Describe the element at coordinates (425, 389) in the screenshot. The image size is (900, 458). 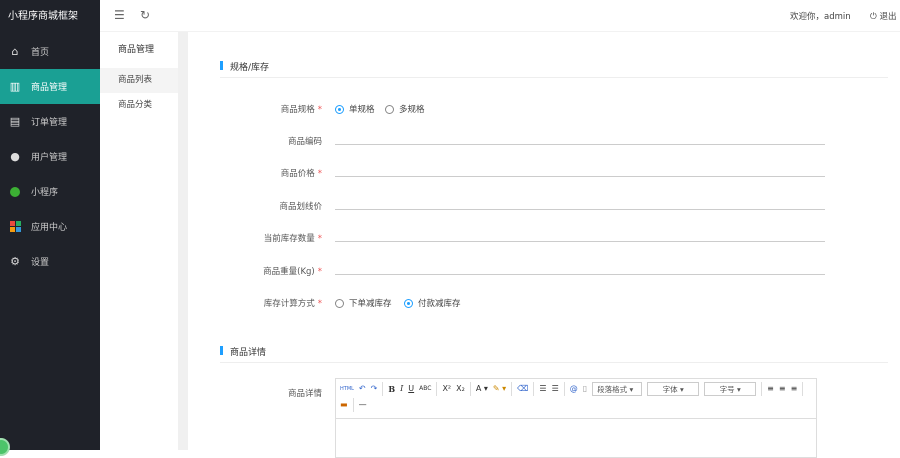
I see `strikethrough-icon: ABC` at that location.